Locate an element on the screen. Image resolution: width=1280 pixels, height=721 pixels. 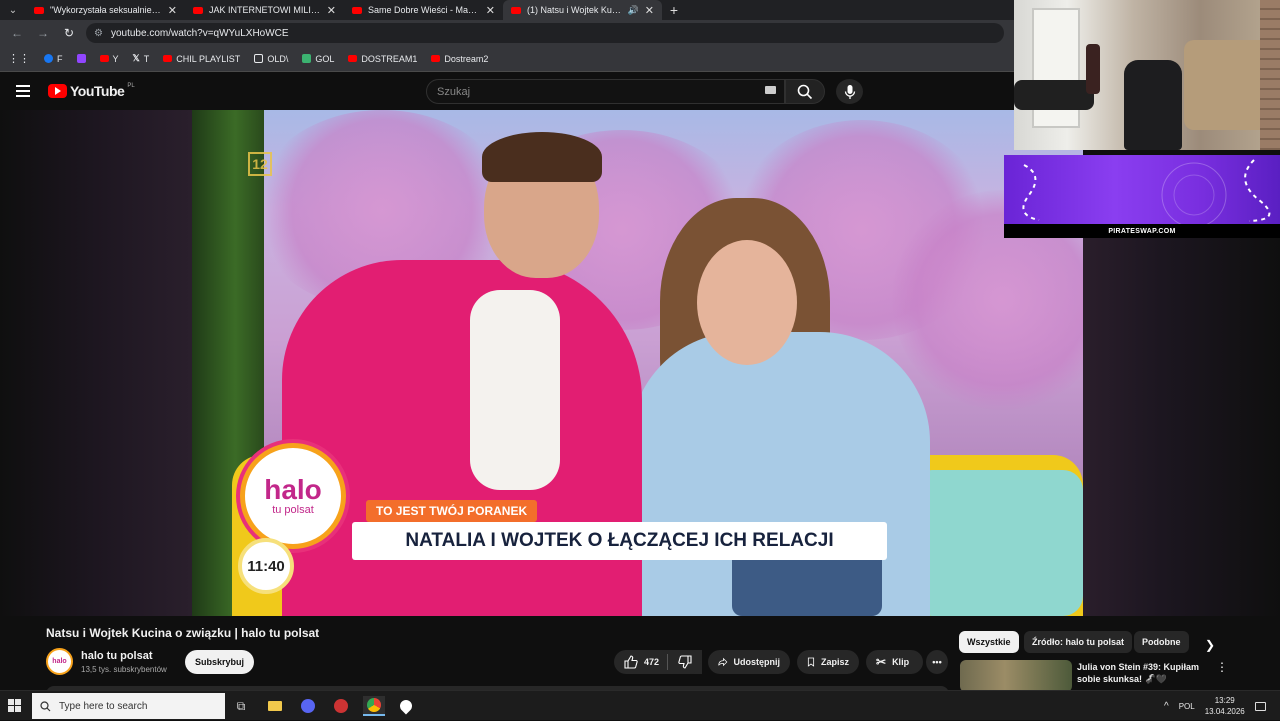
chip-related: Podobne is located at coordinates (1161, 642).